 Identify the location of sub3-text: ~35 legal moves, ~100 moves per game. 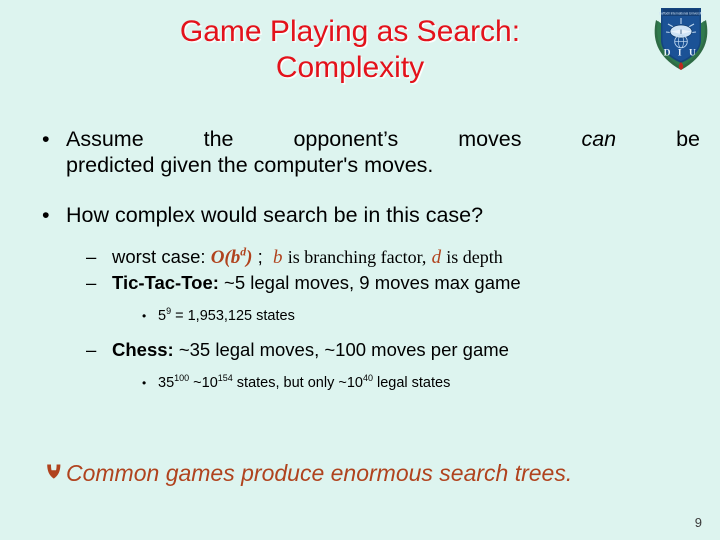
(343, 349).